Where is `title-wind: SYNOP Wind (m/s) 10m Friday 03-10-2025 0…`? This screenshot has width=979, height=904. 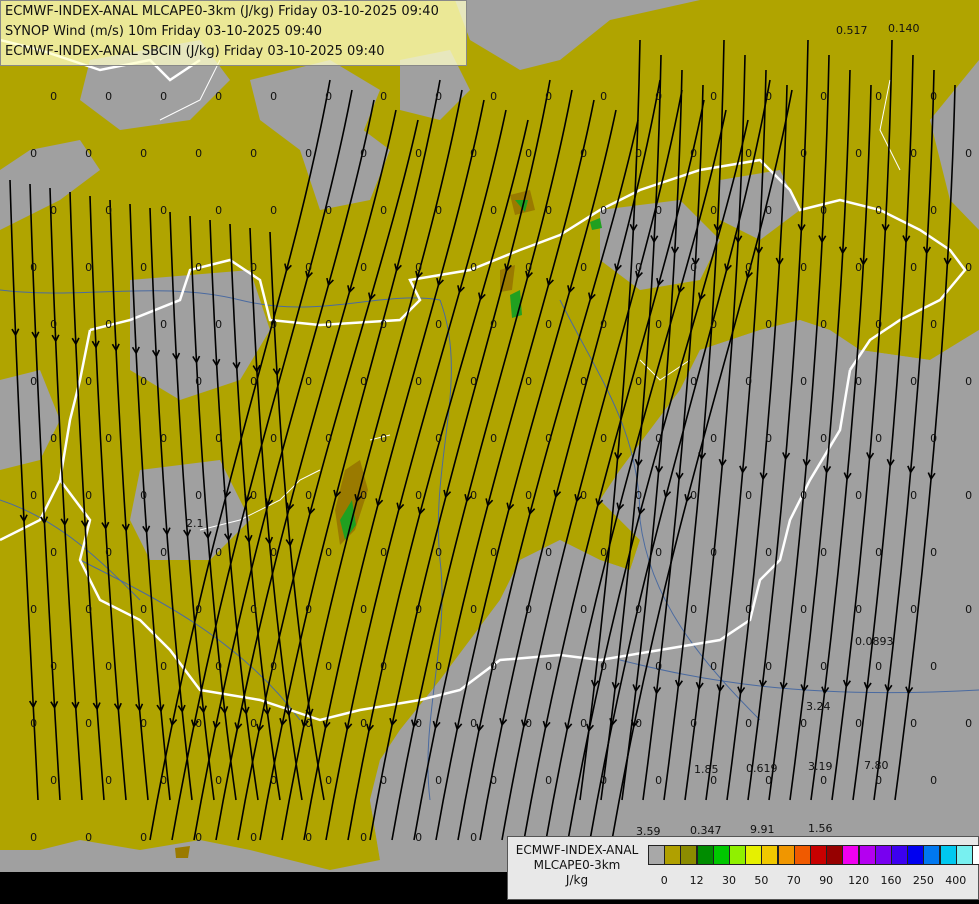
title-wind: SYNOP Wind (m/s) 10m Friday 03-10-2025 0… is located at coordinates (164, 31).